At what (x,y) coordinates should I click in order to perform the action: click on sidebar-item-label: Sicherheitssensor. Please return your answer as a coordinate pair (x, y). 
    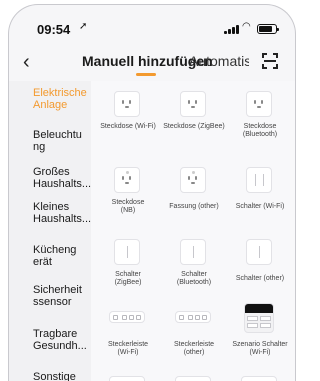
    Looking at the image, I should click on (57, 296).